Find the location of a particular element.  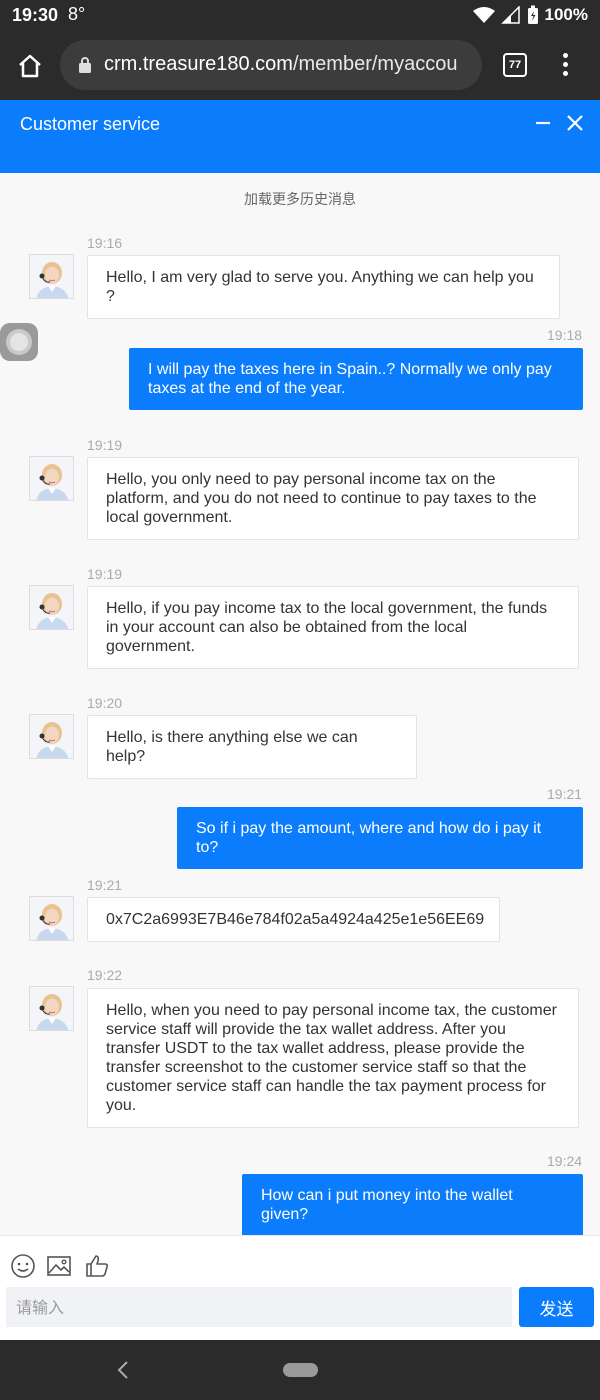

battery-icon is located at coordinates (532, 14).